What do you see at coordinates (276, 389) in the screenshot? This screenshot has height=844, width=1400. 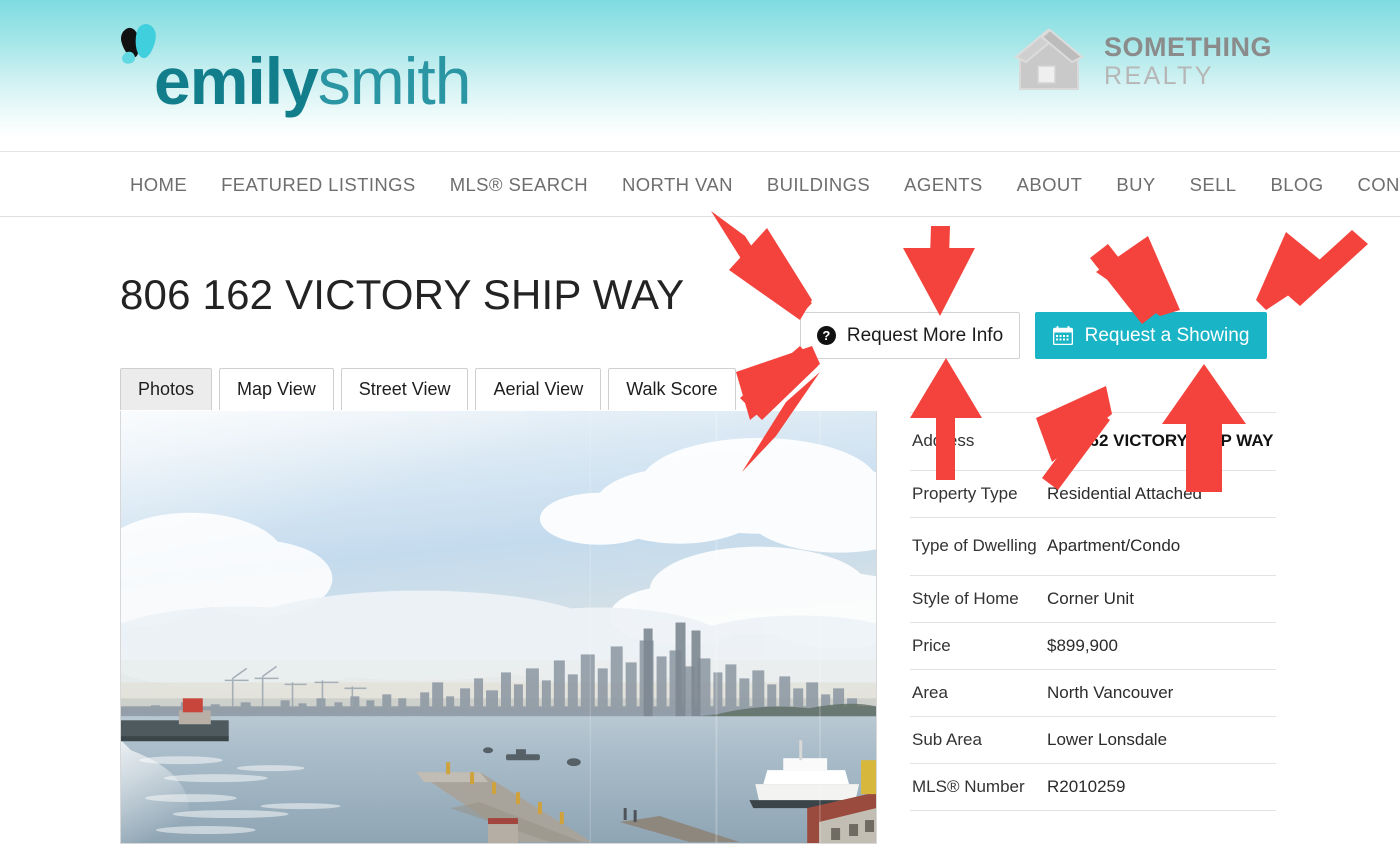 I see `tab-map-view: Map View` at bounding box center [276, 389].